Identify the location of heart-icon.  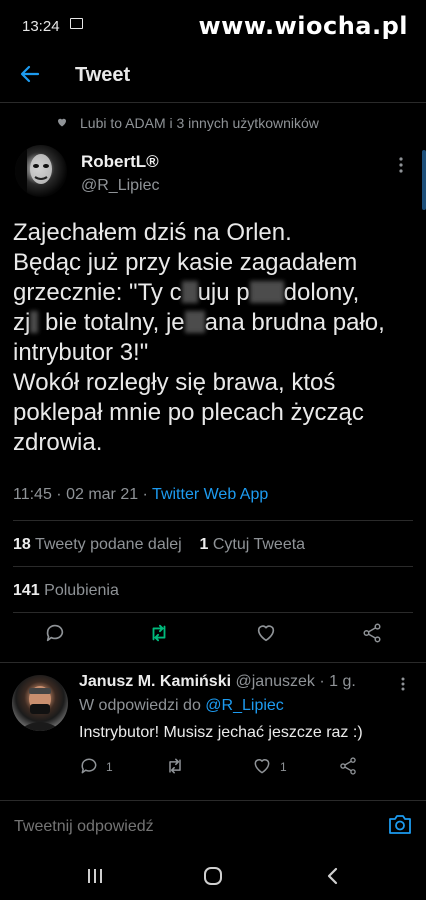
(62, 122).